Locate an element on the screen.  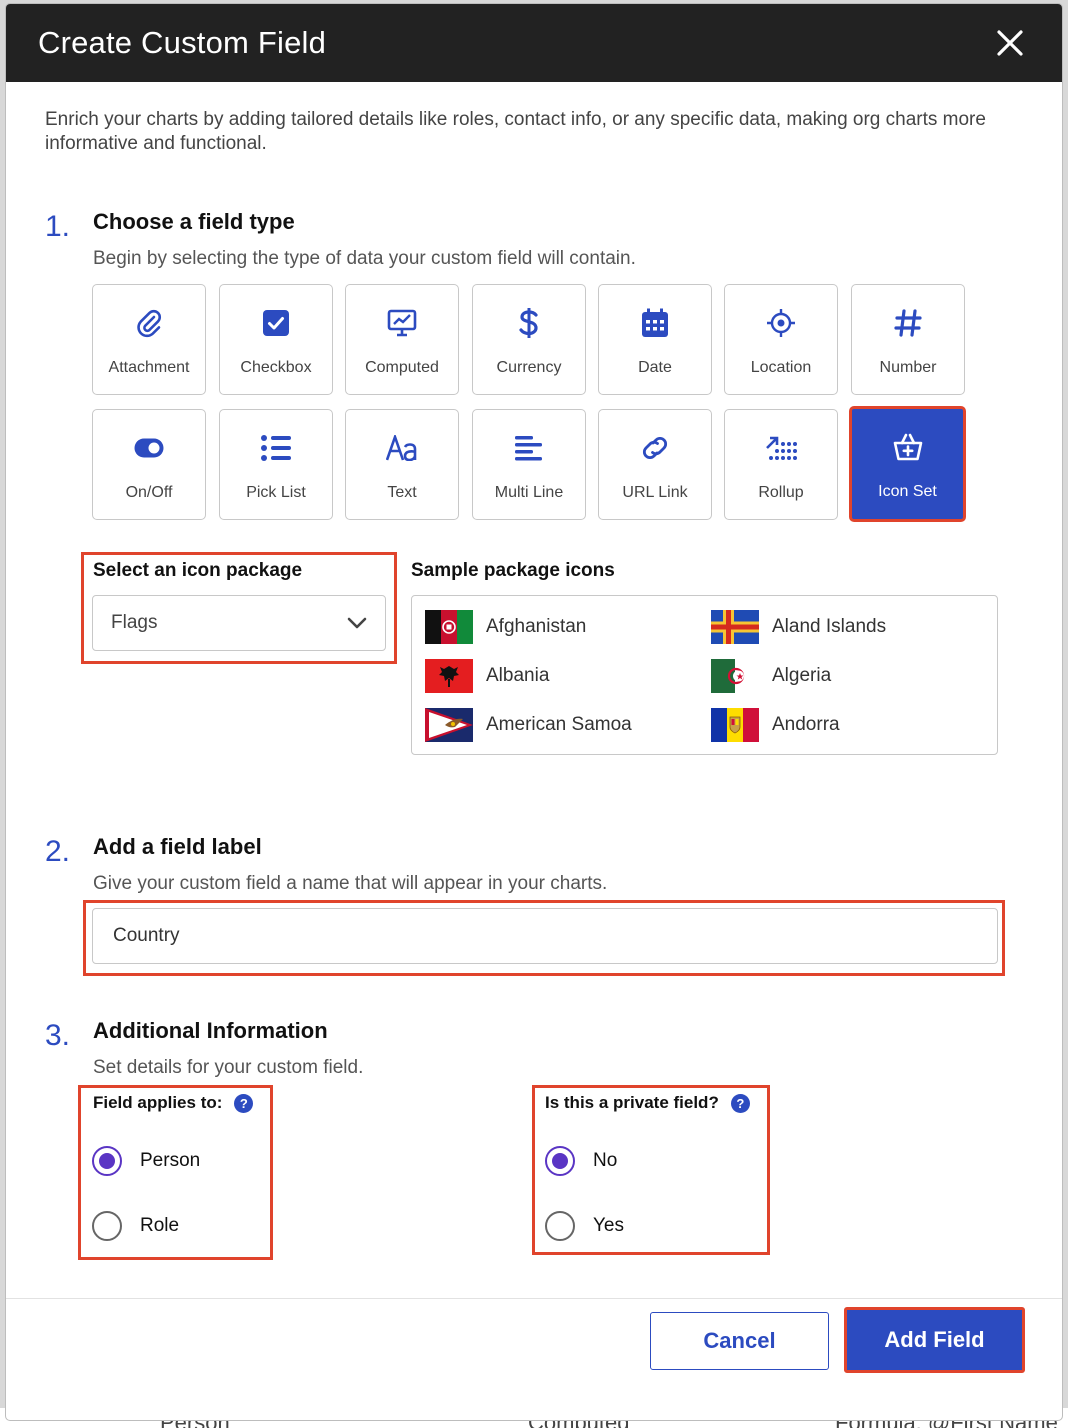
step-2-title: Add a field label is located at coordinates (177, 846).